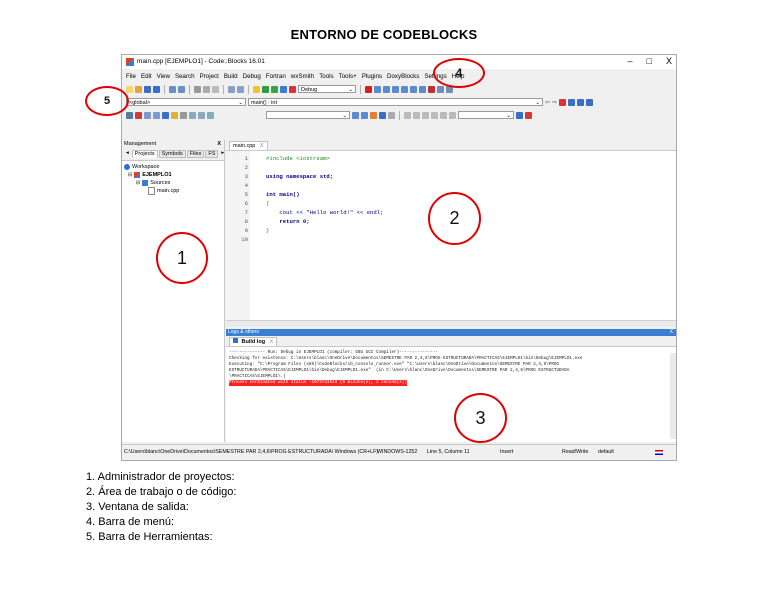  What do you see at coordinates (386, 89) in the screenshot?
I see `next-line-icon` at bounding box center [386, 89].